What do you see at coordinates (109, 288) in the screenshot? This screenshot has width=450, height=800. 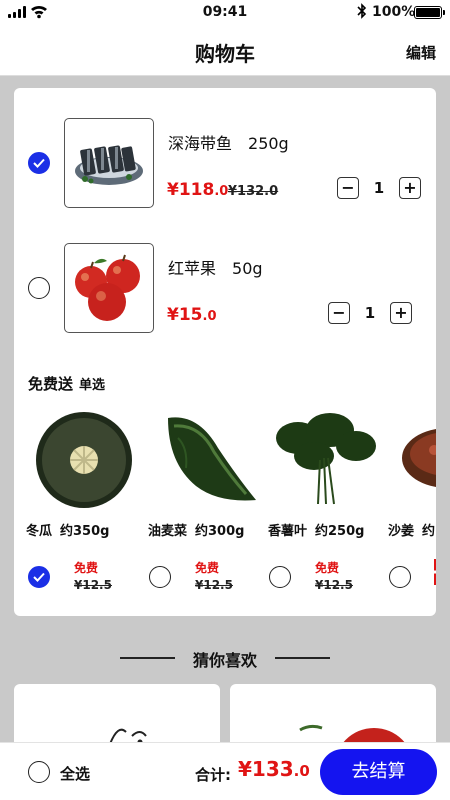 I see `red-apple-image` at bounding box center [109, 288].